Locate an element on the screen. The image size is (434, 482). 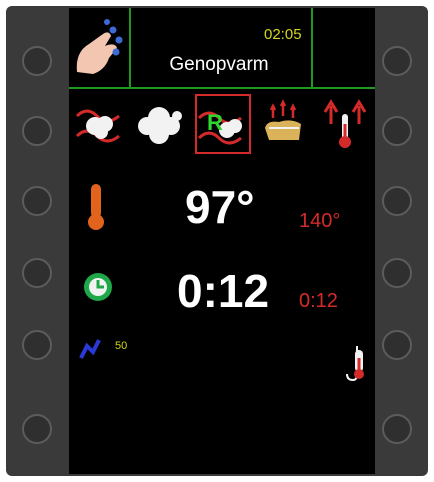
program-steam-heat is located at coordinates (101, 124).